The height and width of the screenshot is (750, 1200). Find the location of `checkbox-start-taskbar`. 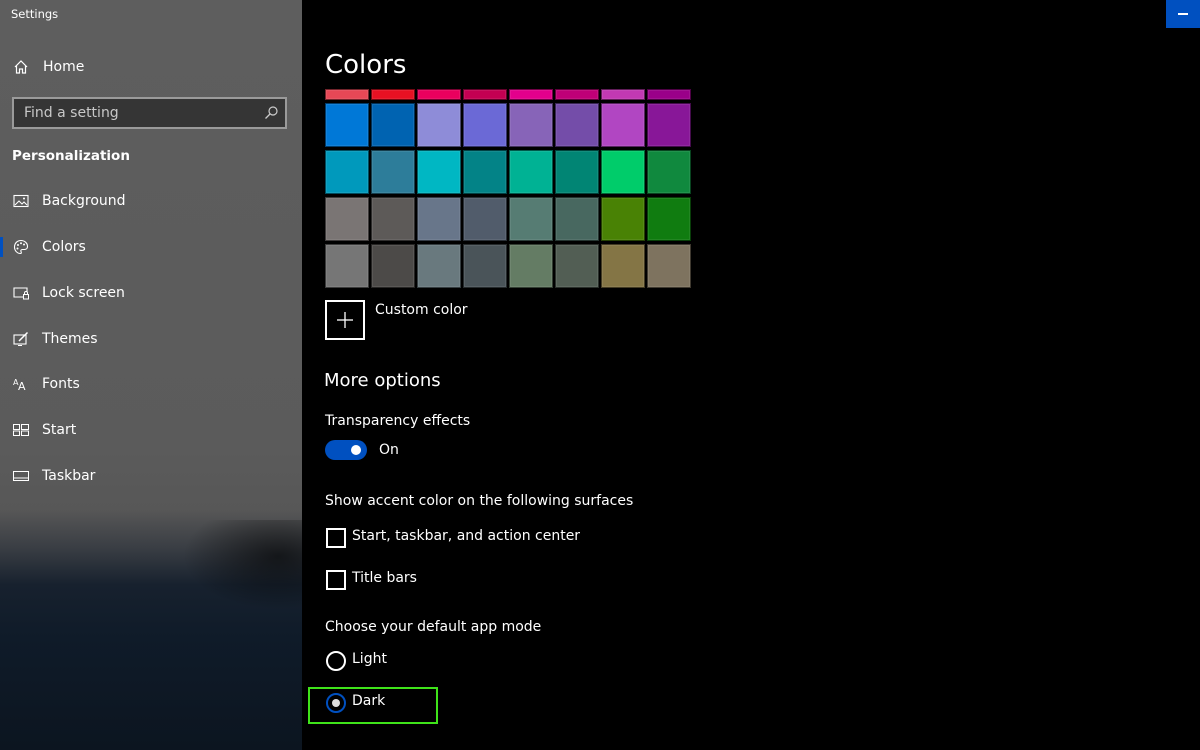

checkbox-start-taskbar is located at coordinates (336, 538).